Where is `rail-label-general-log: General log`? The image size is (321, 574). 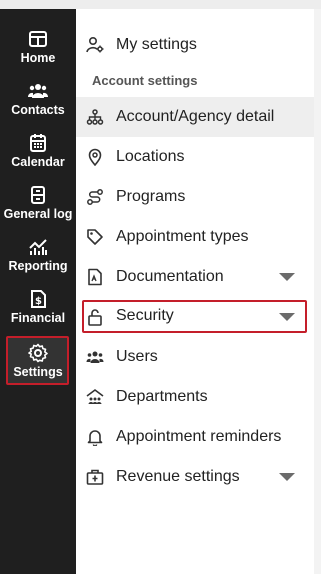
rail-label-general-log: General log is located at coordinates (38, 214).